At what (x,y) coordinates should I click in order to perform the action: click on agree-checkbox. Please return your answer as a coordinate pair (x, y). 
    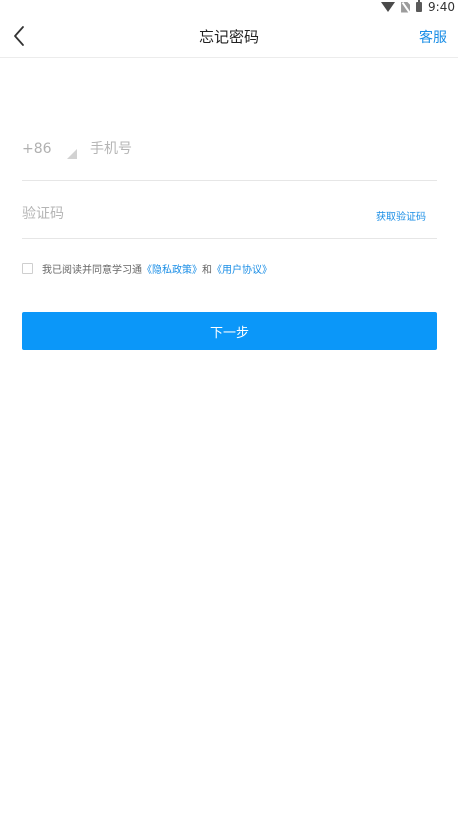
    Looking at the image, I should click on (27, 268).